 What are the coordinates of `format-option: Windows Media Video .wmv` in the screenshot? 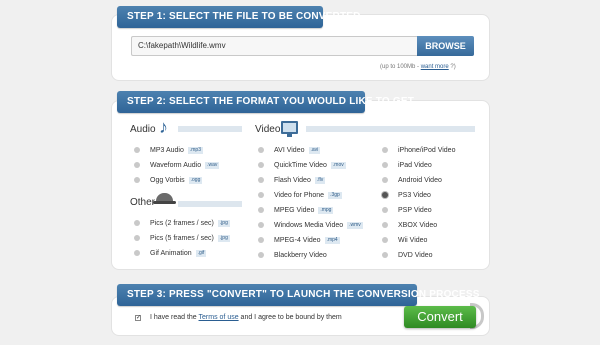 It's located at (310, 226).